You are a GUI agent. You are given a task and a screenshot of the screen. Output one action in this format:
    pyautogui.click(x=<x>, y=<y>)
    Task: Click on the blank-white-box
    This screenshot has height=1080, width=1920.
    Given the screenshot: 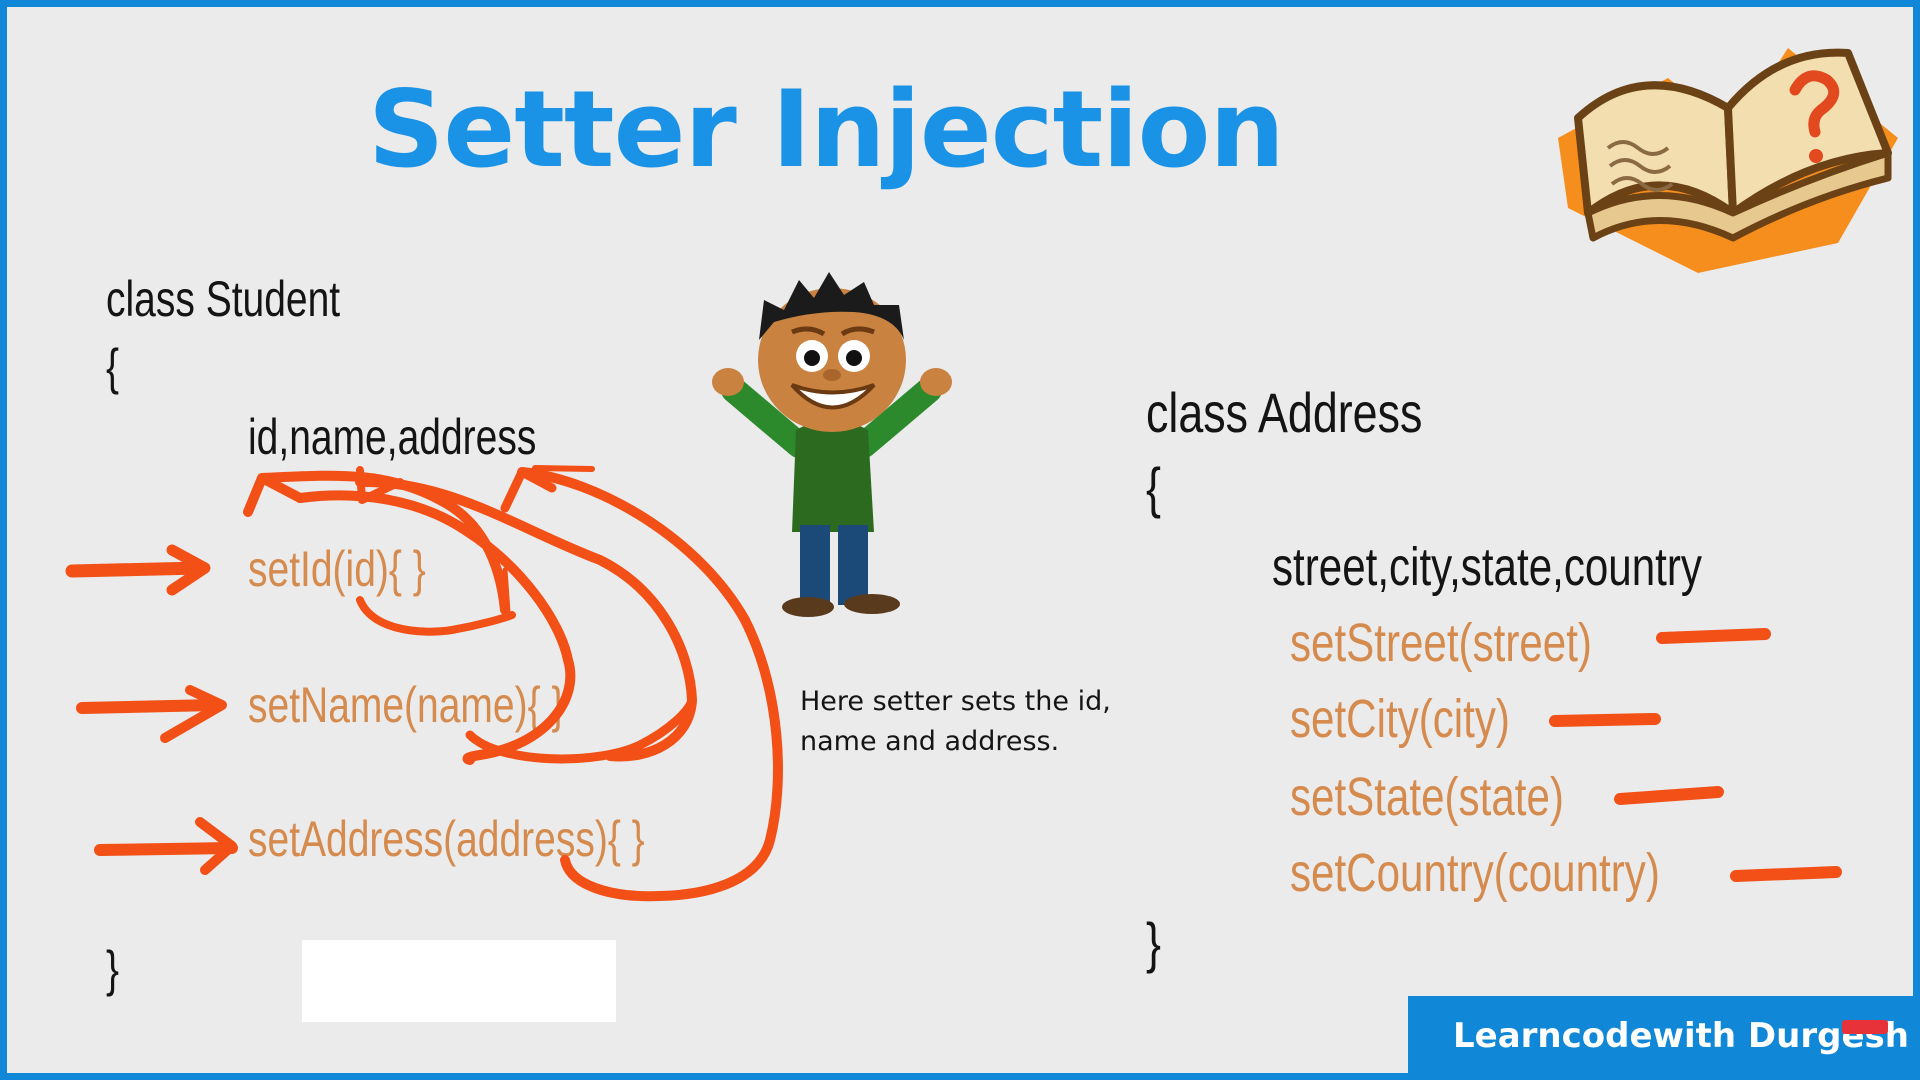 What is the action you would take?
    pyautogui.click(x=459, y=981)
    